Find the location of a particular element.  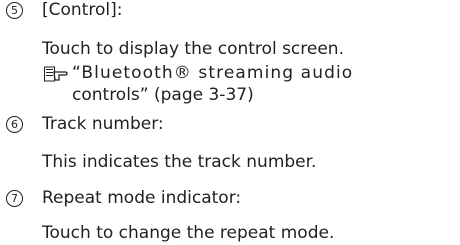

item-number-5: 5 is located at coordinates (14, 10).